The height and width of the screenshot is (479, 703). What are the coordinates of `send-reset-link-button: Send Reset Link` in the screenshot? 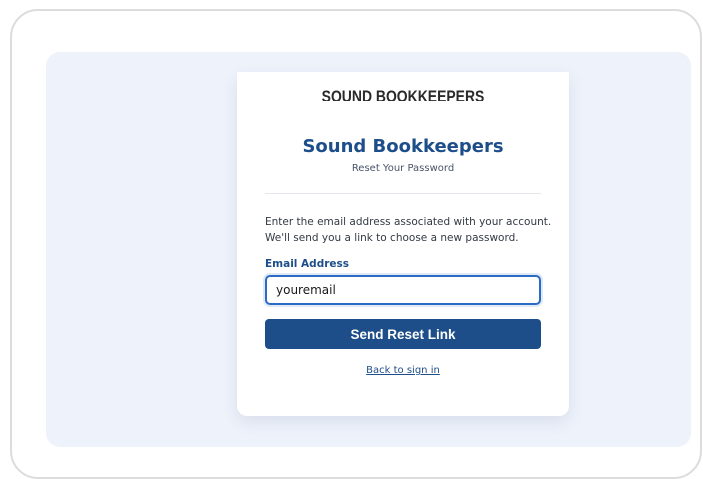 It's located at (403, 334).